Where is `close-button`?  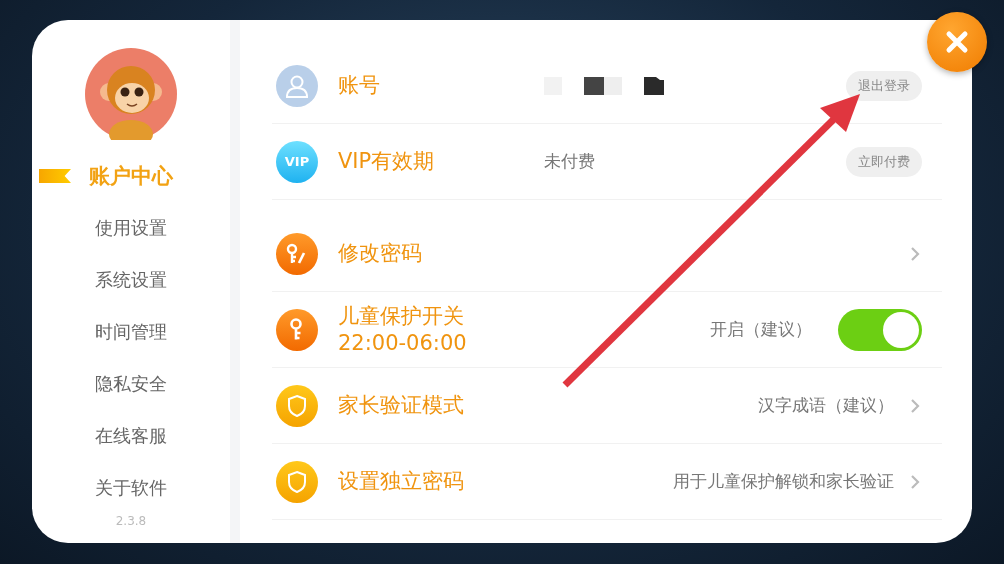 close-button is located at coordinates (957, 42).